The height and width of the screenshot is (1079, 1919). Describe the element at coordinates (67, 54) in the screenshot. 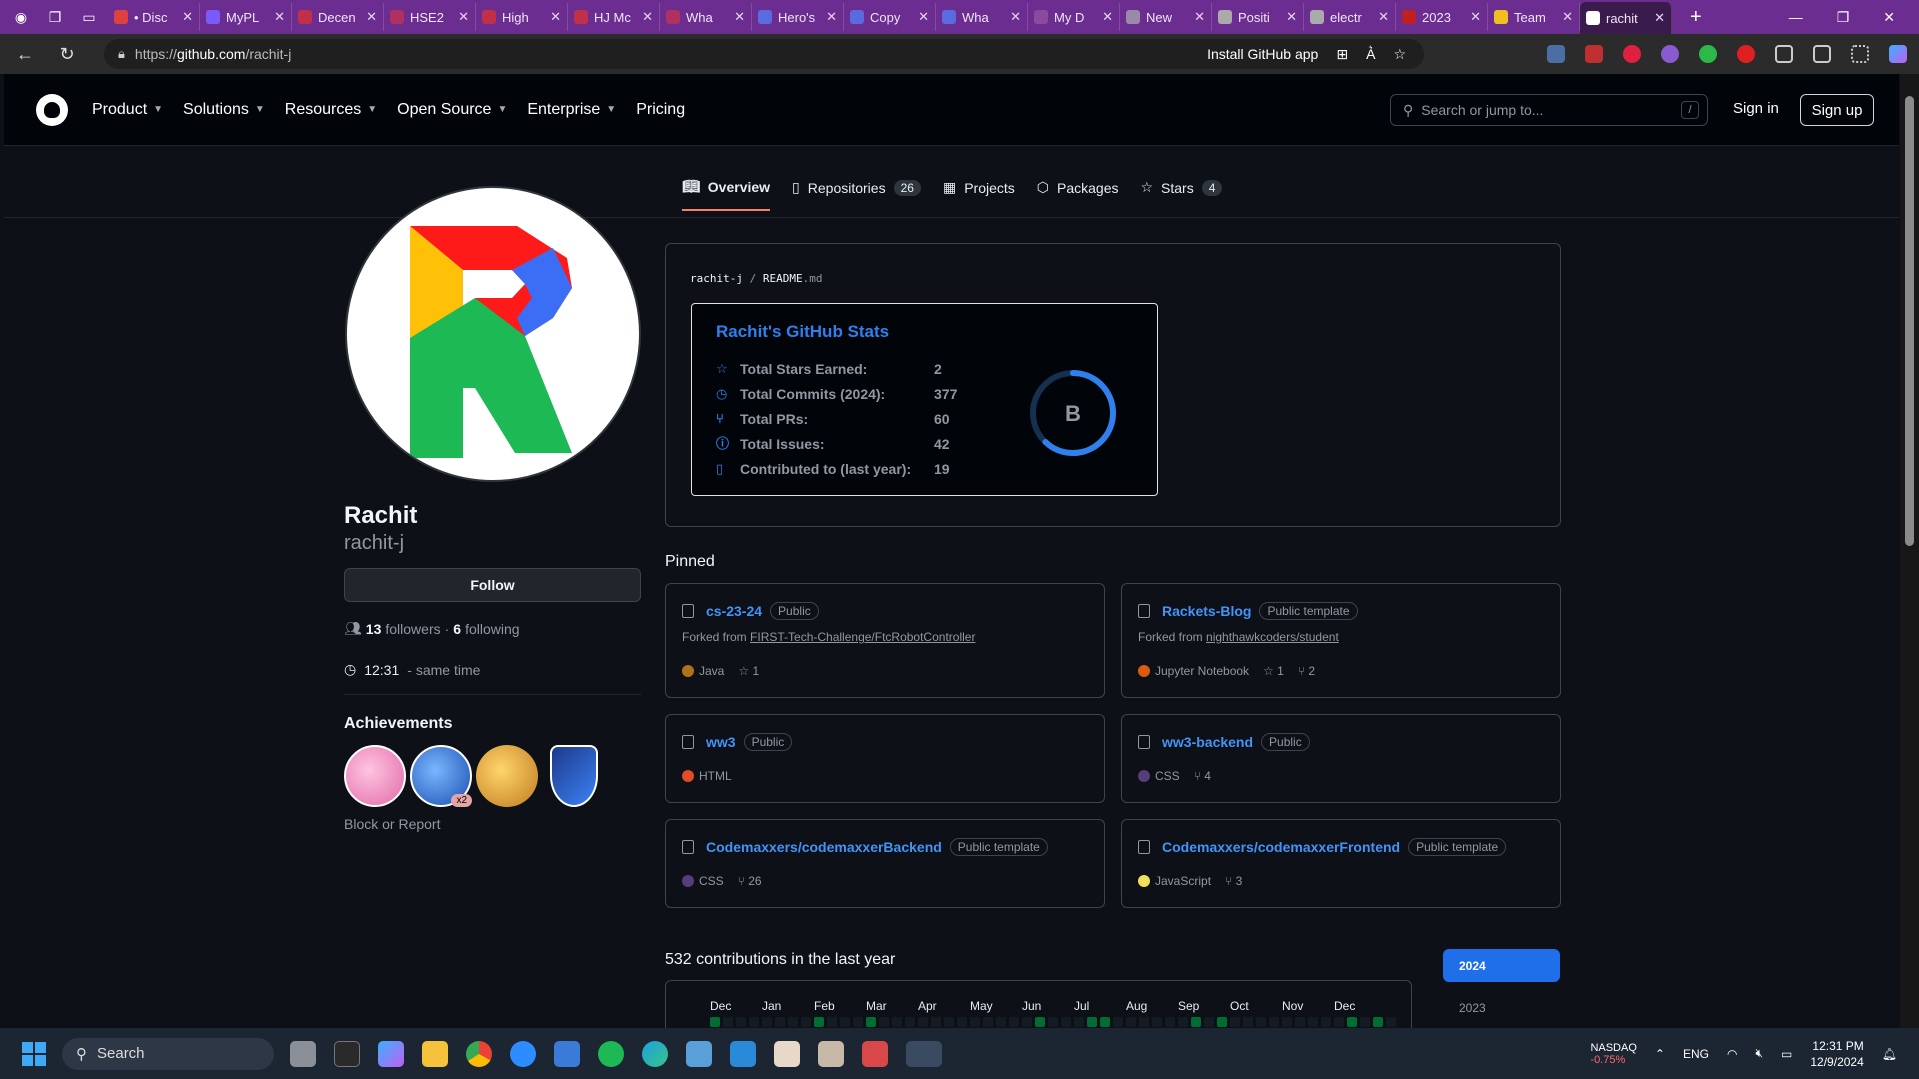

I see `refresh-icon: ↻` at that location.